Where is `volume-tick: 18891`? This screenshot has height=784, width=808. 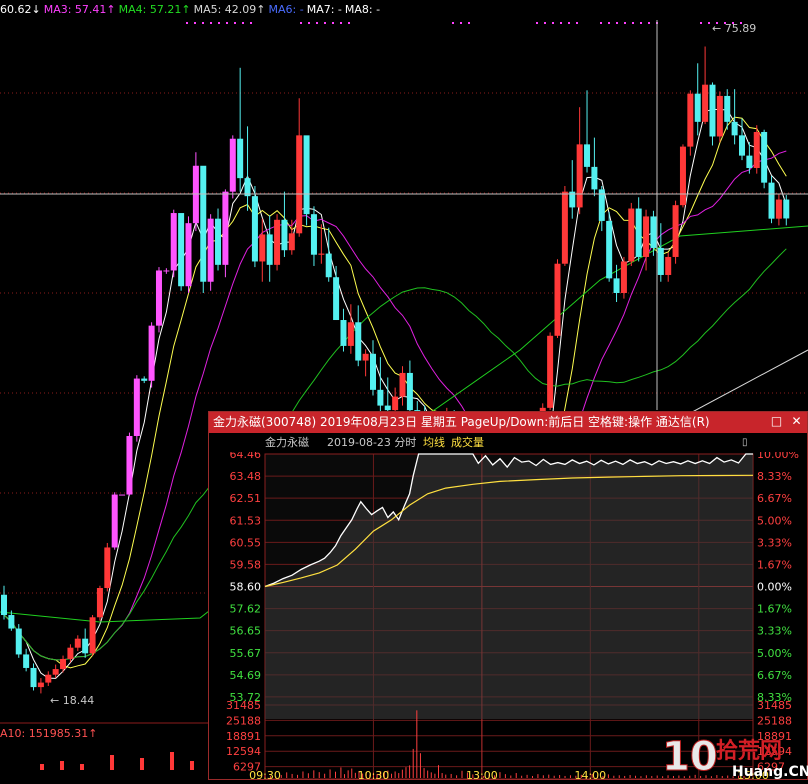
volume-tick: 18891 is located at coordinates (243, 736).